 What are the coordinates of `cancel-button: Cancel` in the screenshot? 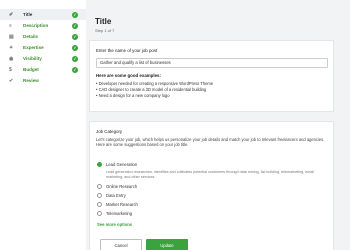 It's located at (121, 244).